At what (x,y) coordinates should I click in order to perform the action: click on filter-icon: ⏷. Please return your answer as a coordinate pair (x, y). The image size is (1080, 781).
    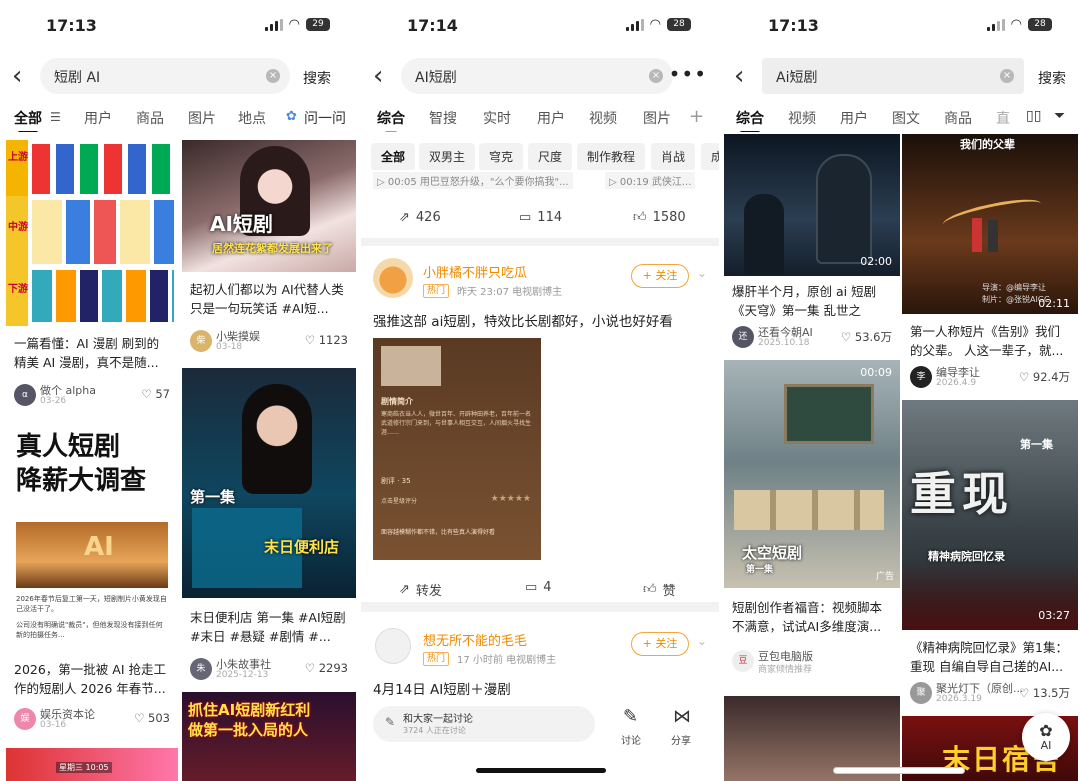
    Looking at the image, I should click on (1059, 116).